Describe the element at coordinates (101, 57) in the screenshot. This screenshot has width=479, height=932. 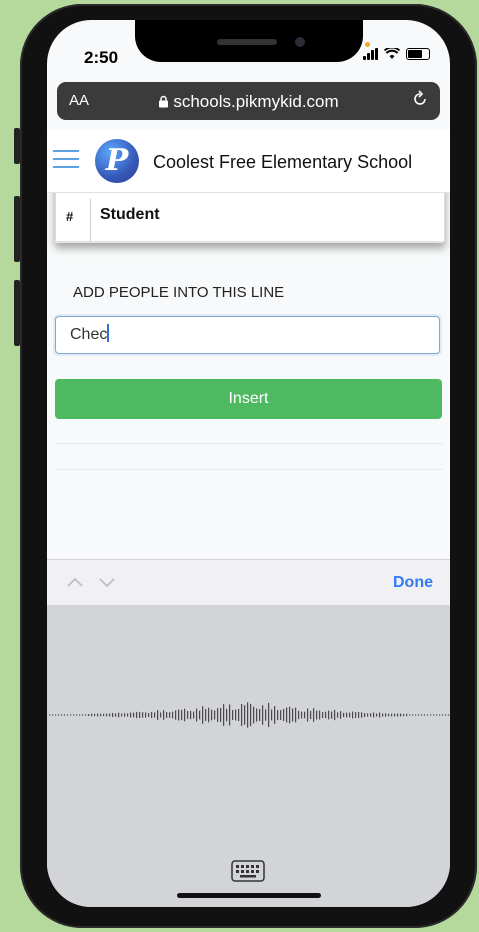
I see `status-time: 2:50` at that location.